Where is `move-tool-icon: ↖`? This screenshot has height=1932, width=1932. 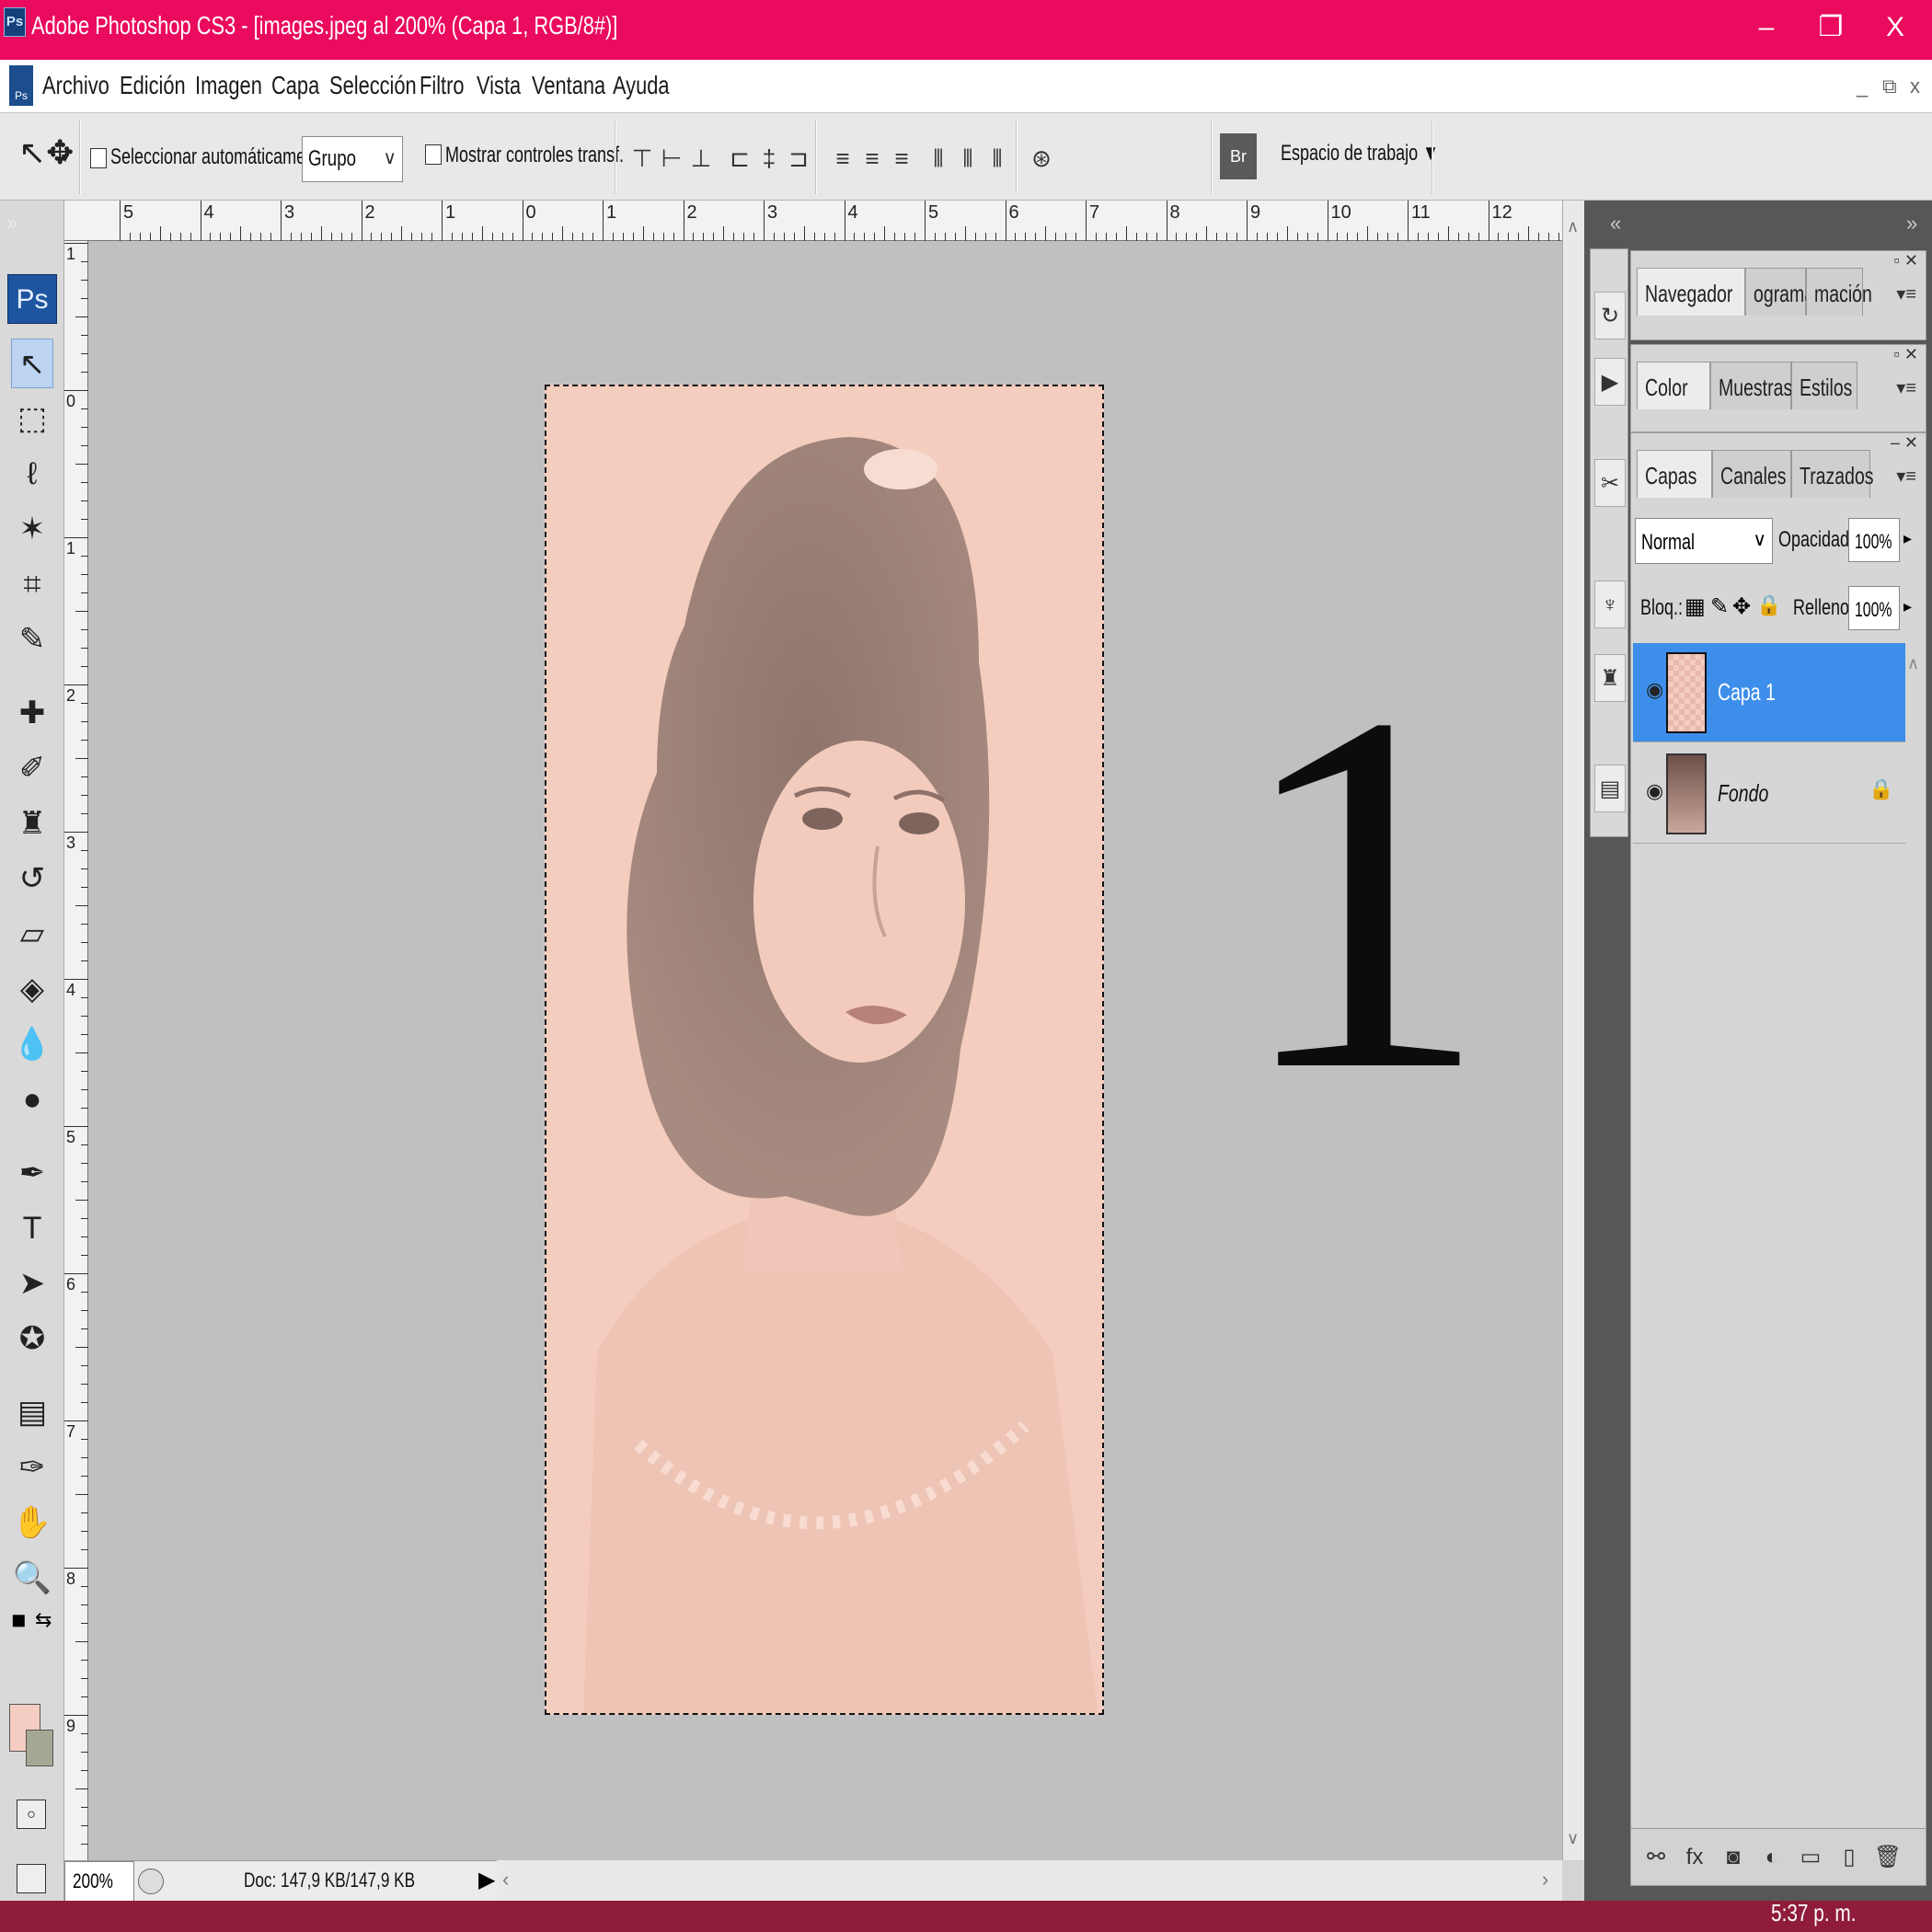 move-tool-icon: ↖ is located at coordinates (32, 363).